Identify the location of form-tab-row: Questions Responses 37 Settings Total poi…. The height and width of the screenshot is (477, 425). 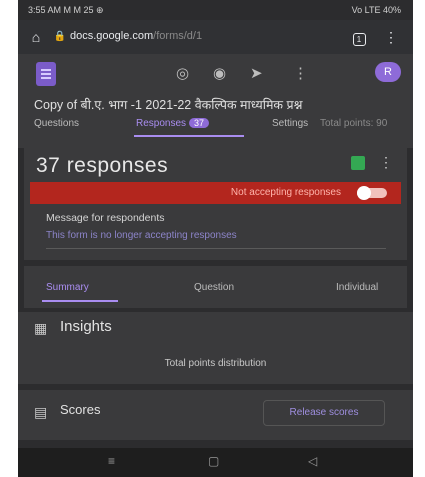
(223, 129).